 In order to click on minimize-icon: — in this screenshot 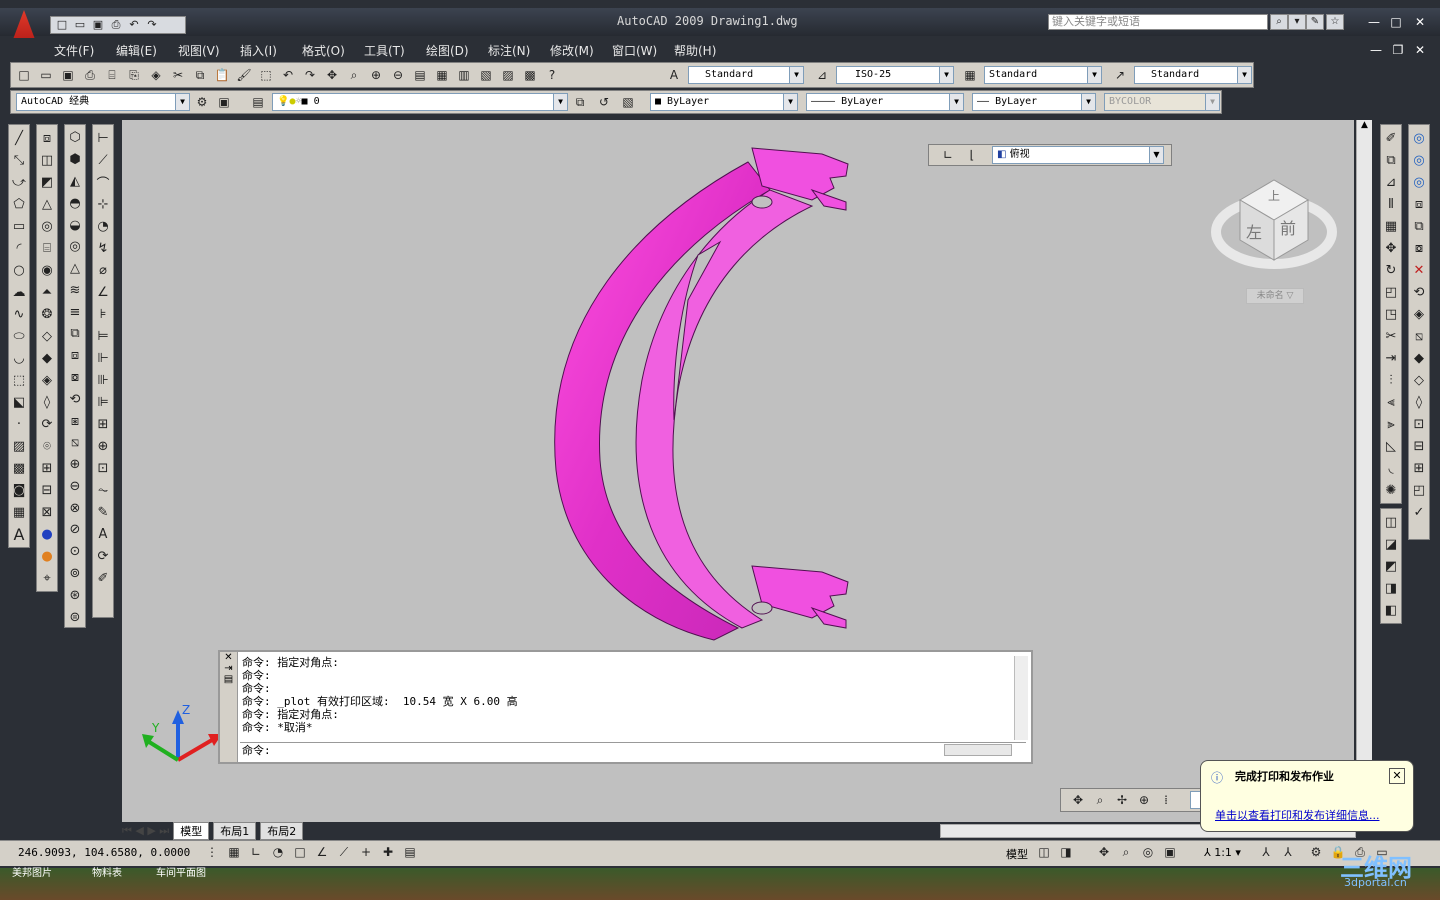, I will do `click(1374, 22)`.